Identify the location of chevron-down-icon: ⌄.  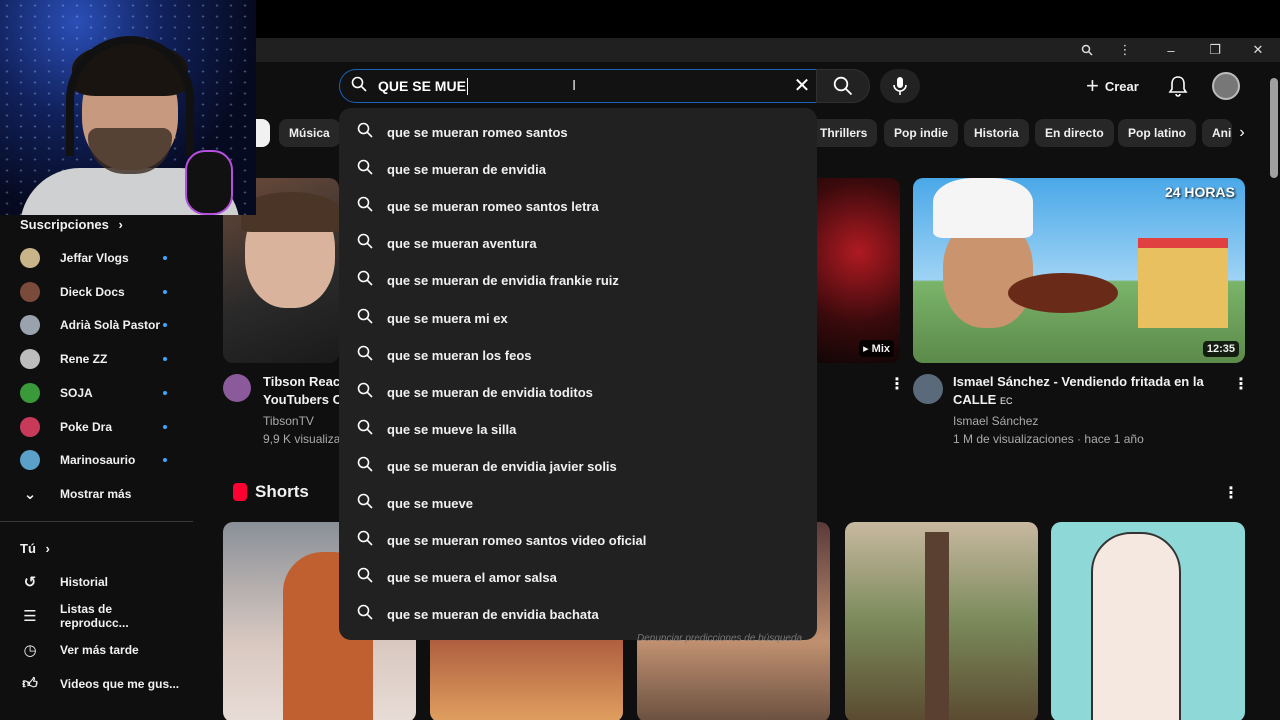
(30, 494).